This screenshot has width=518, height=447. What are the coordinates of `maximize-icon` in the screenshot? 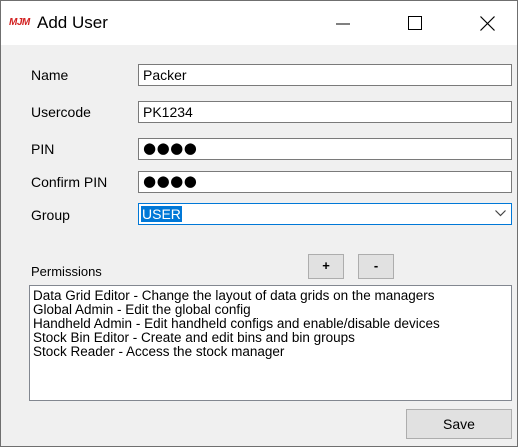 It's located at (415, 23).